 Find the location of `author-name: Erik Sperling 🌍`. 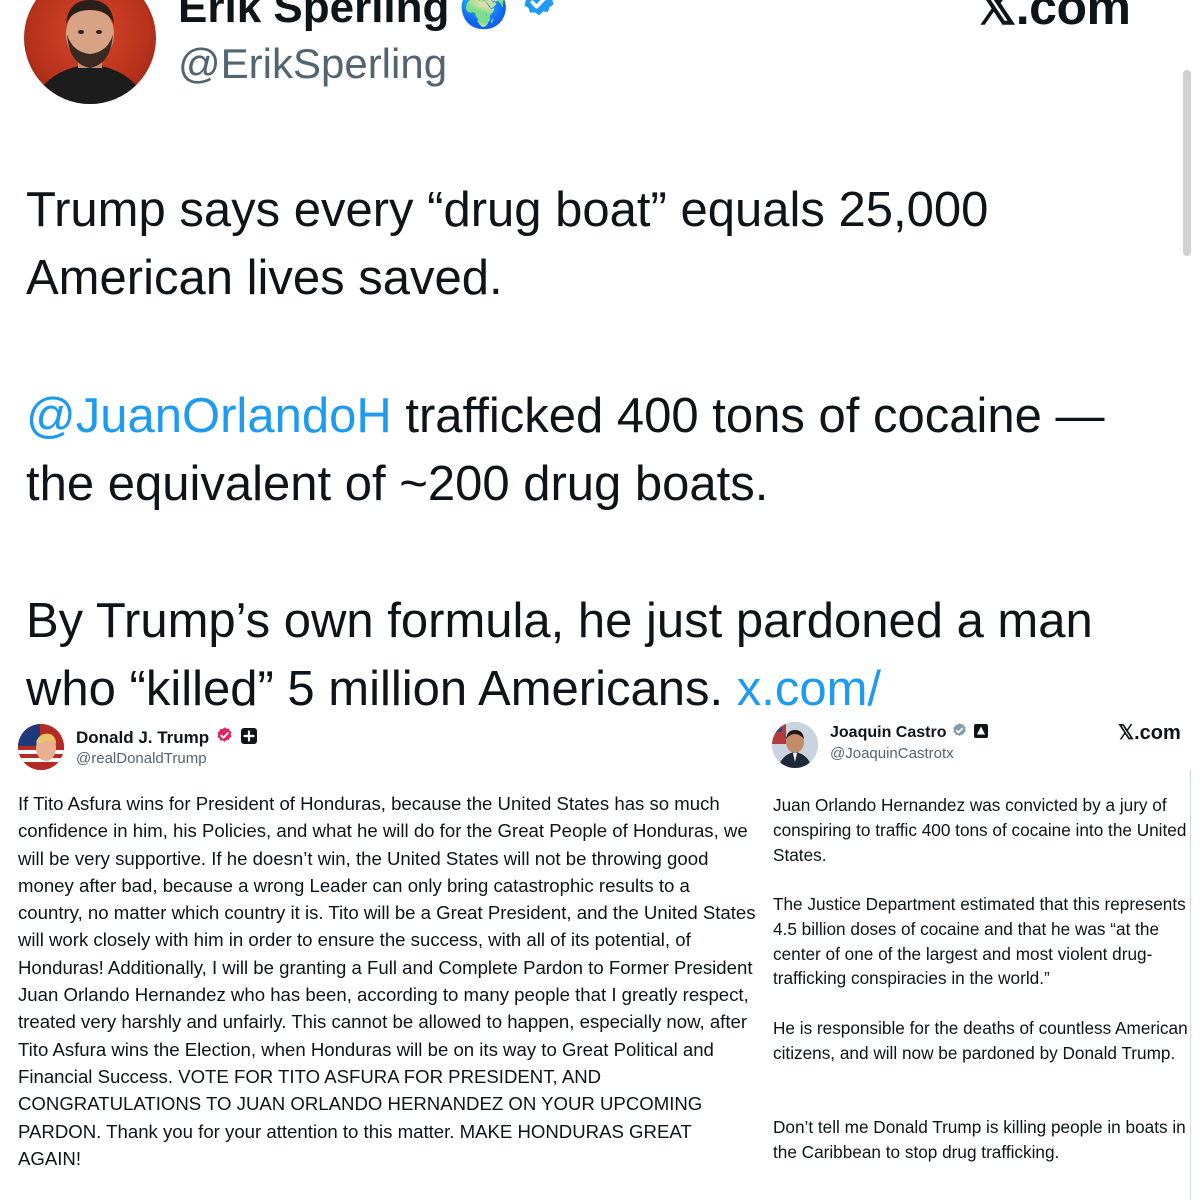

author-name: Erik Sperling 🌍 is located at coordinates (368, 16).